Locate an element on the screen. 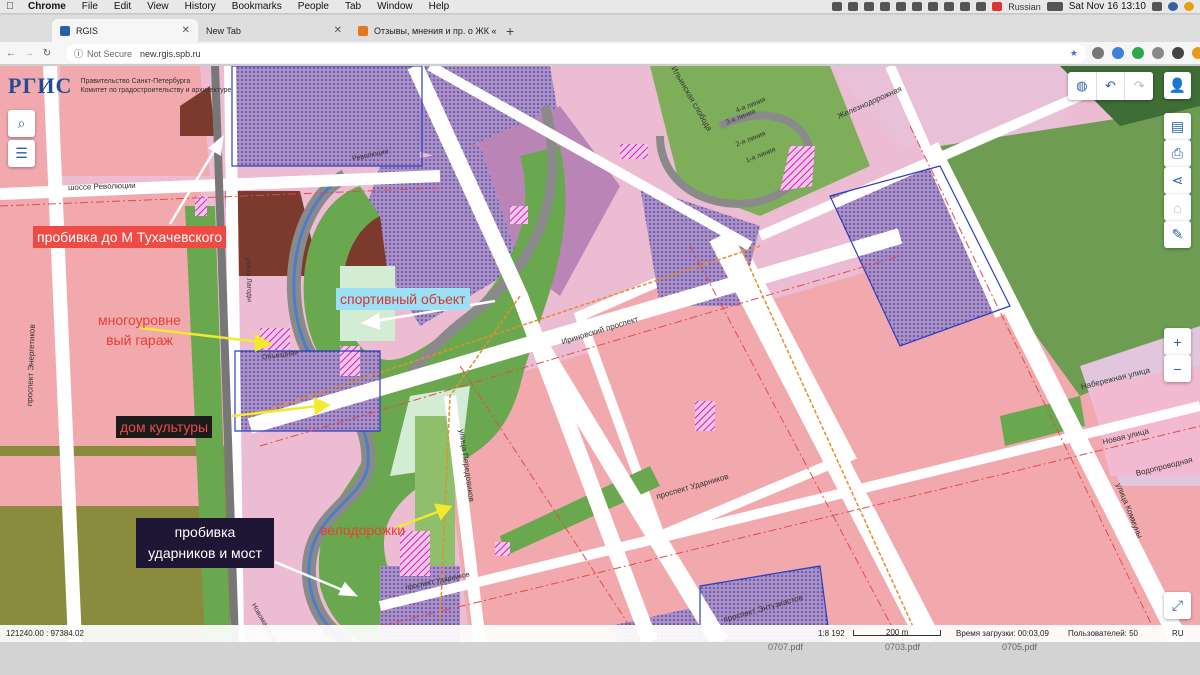 This screenshot has height=675, width=1200. minus-icon: − is located at coordinates (1177, 368).